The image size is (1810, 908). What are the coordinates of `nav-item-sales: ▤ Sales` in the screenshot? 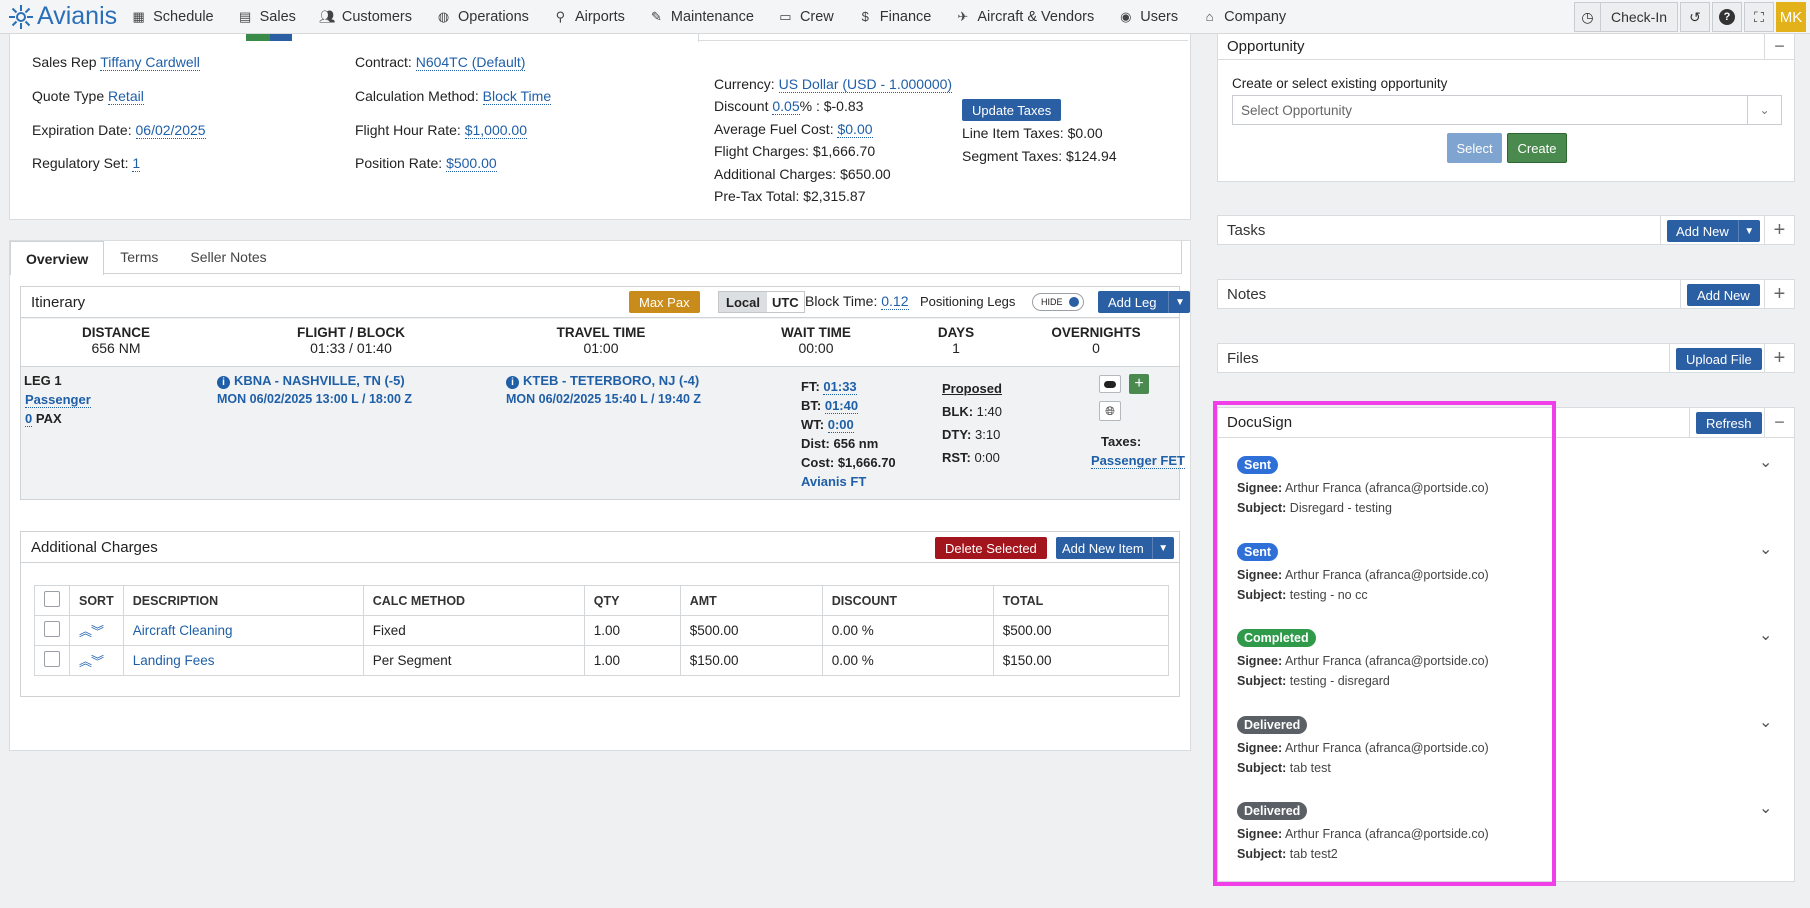 It's located at (267, 17).